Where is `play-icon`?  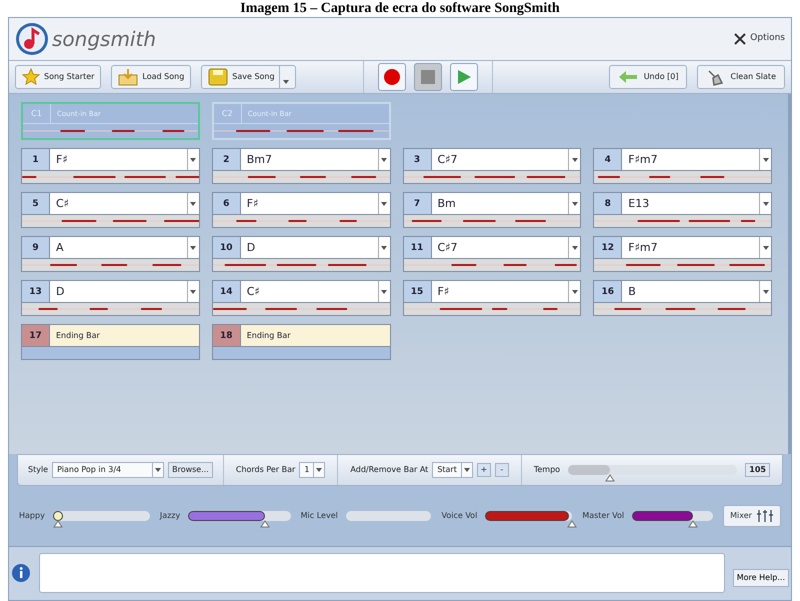 play-icon is located at coordinates (464, 77).